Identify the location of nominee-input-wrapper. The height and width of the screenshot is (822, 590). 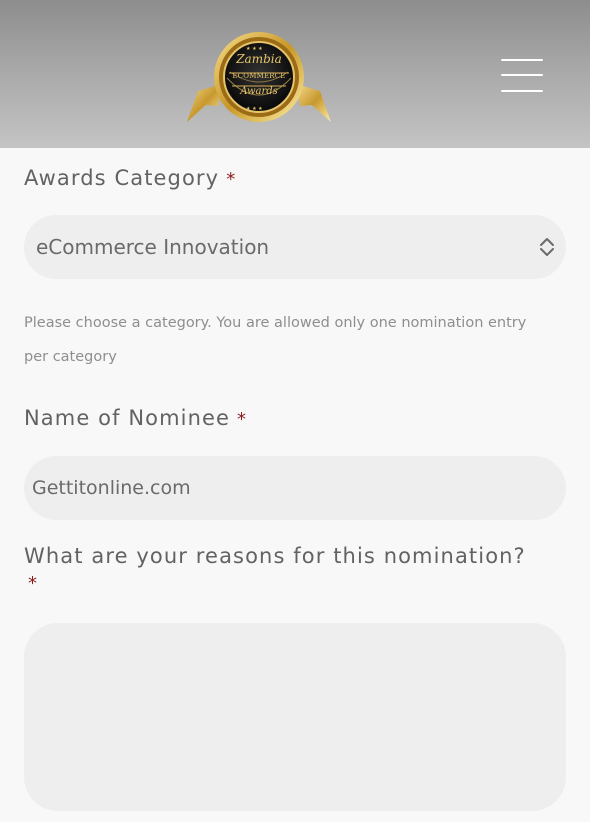
(295, 488).